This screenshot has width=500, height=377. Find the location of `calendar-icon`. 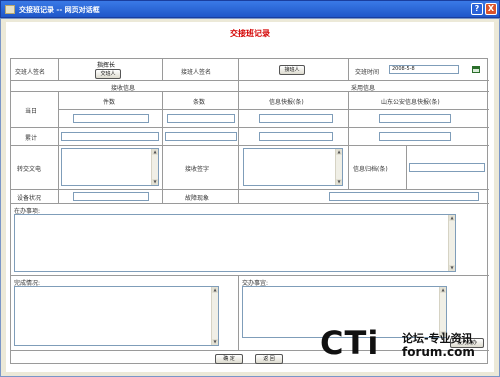

calendar-icon is located at coordinates (476, 69).